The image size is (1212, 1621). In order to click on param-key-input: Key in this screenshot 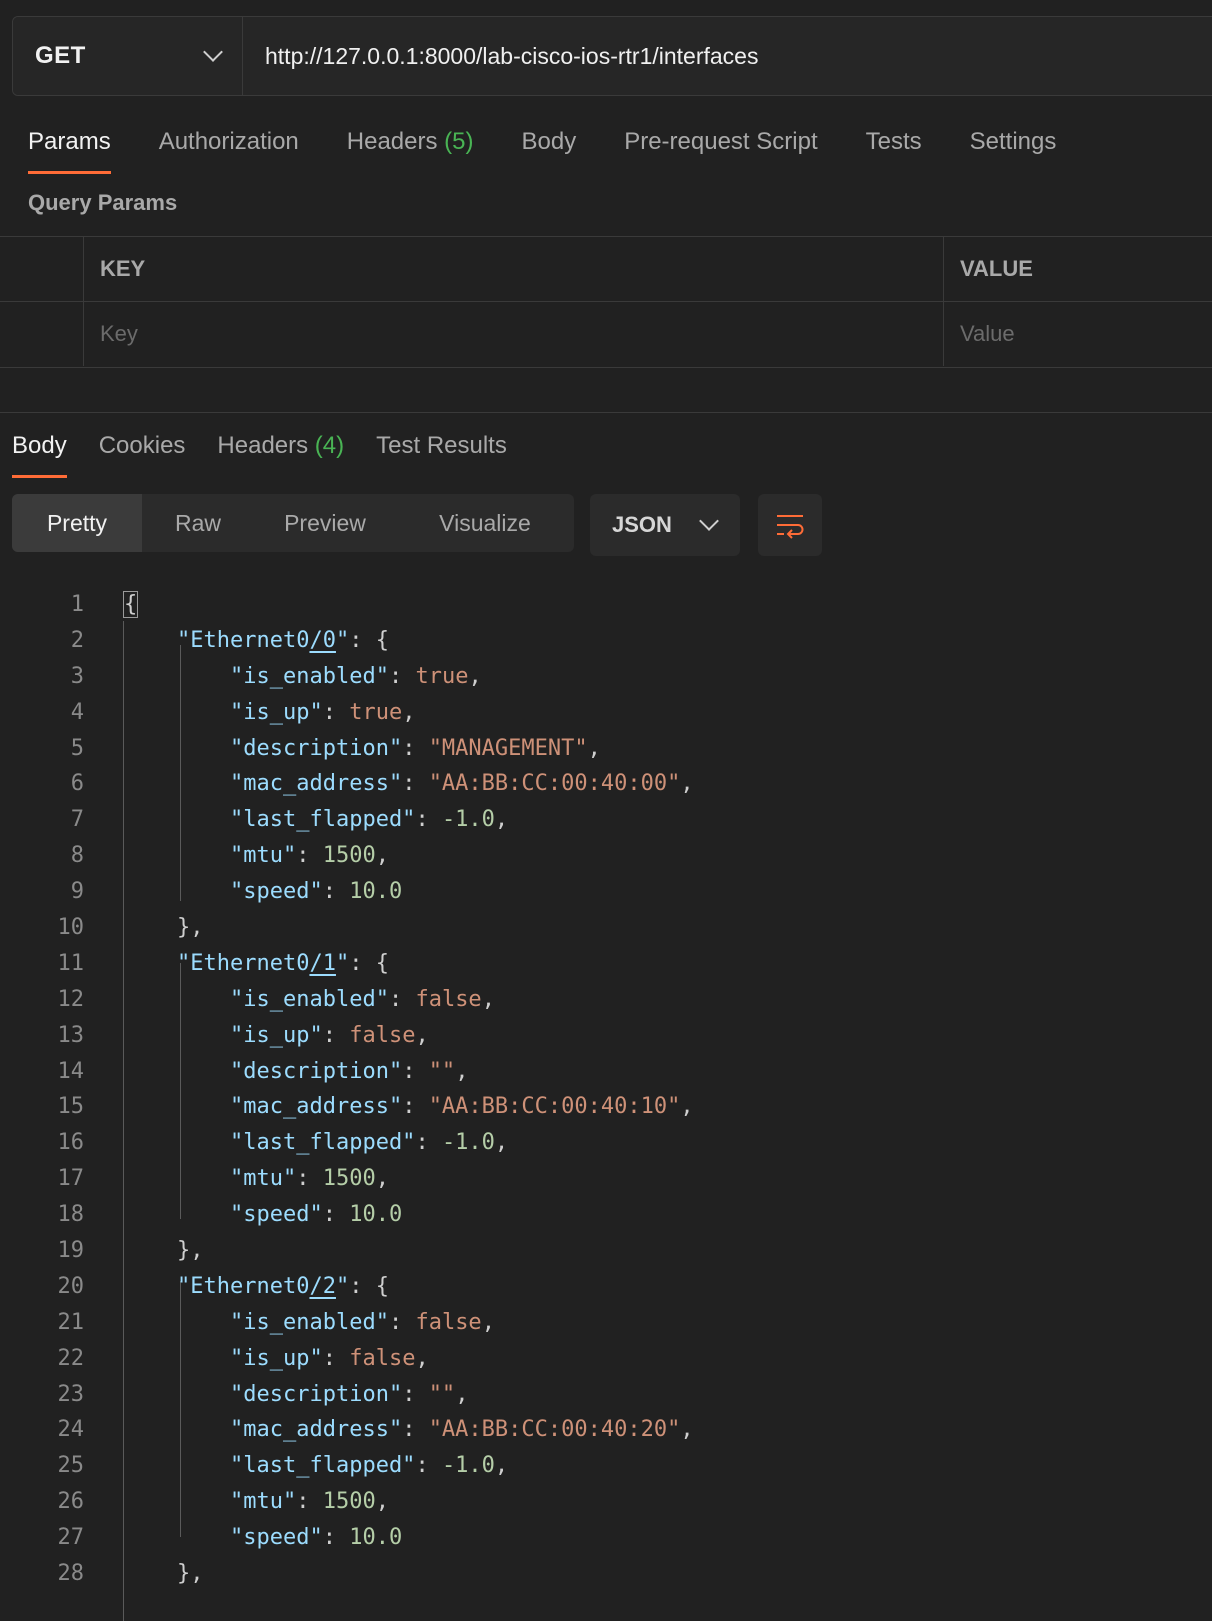, I will do `click(514, 334)`.